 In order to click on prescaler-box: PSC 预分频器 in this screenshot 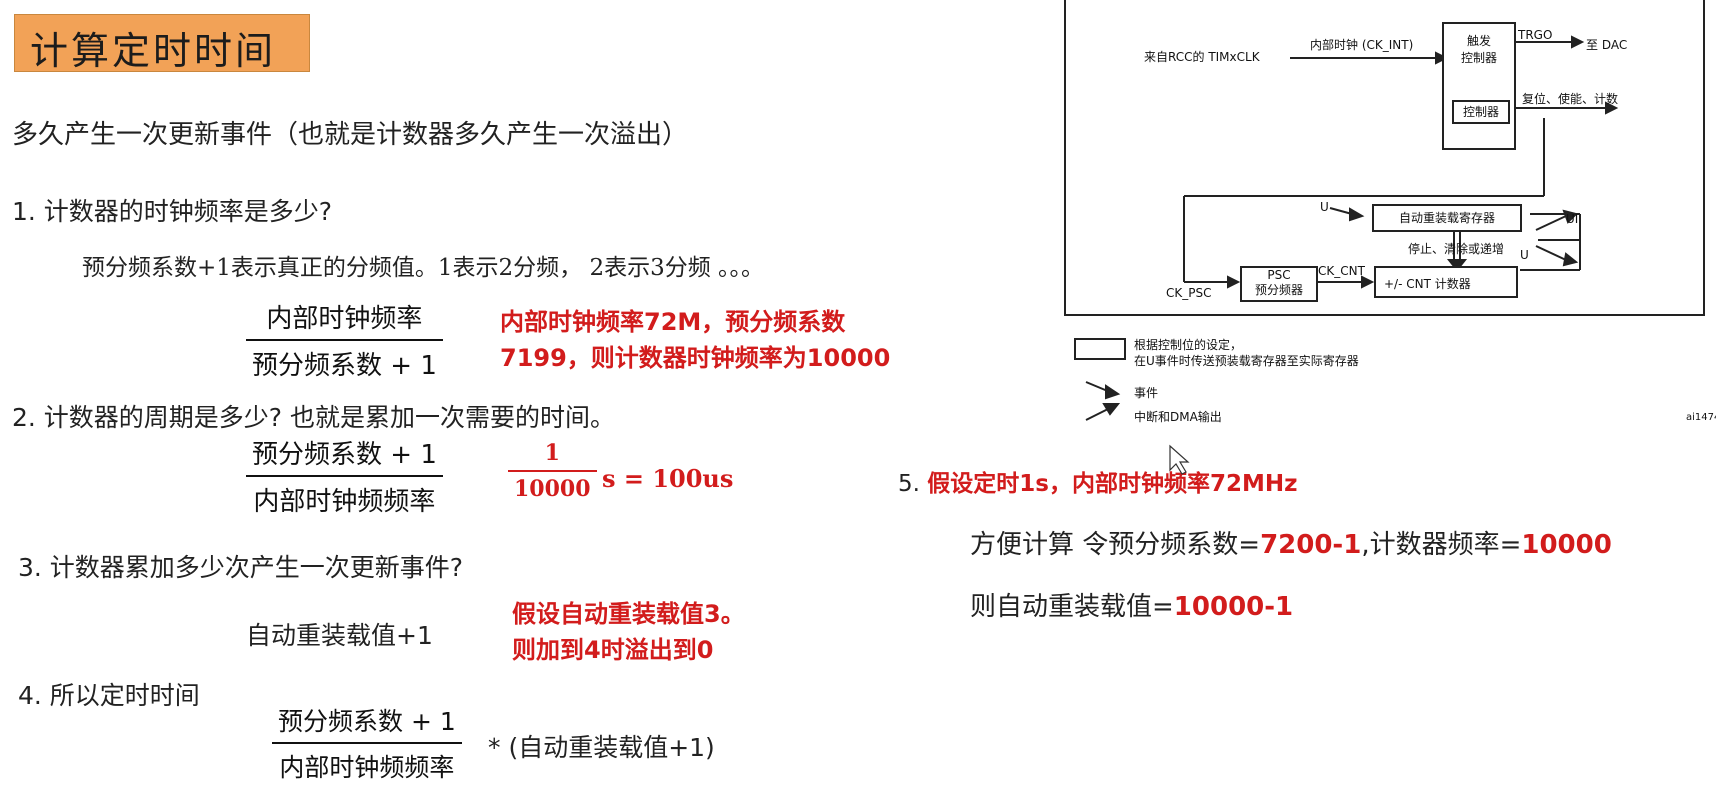, I will do `click(1279, 284)`.